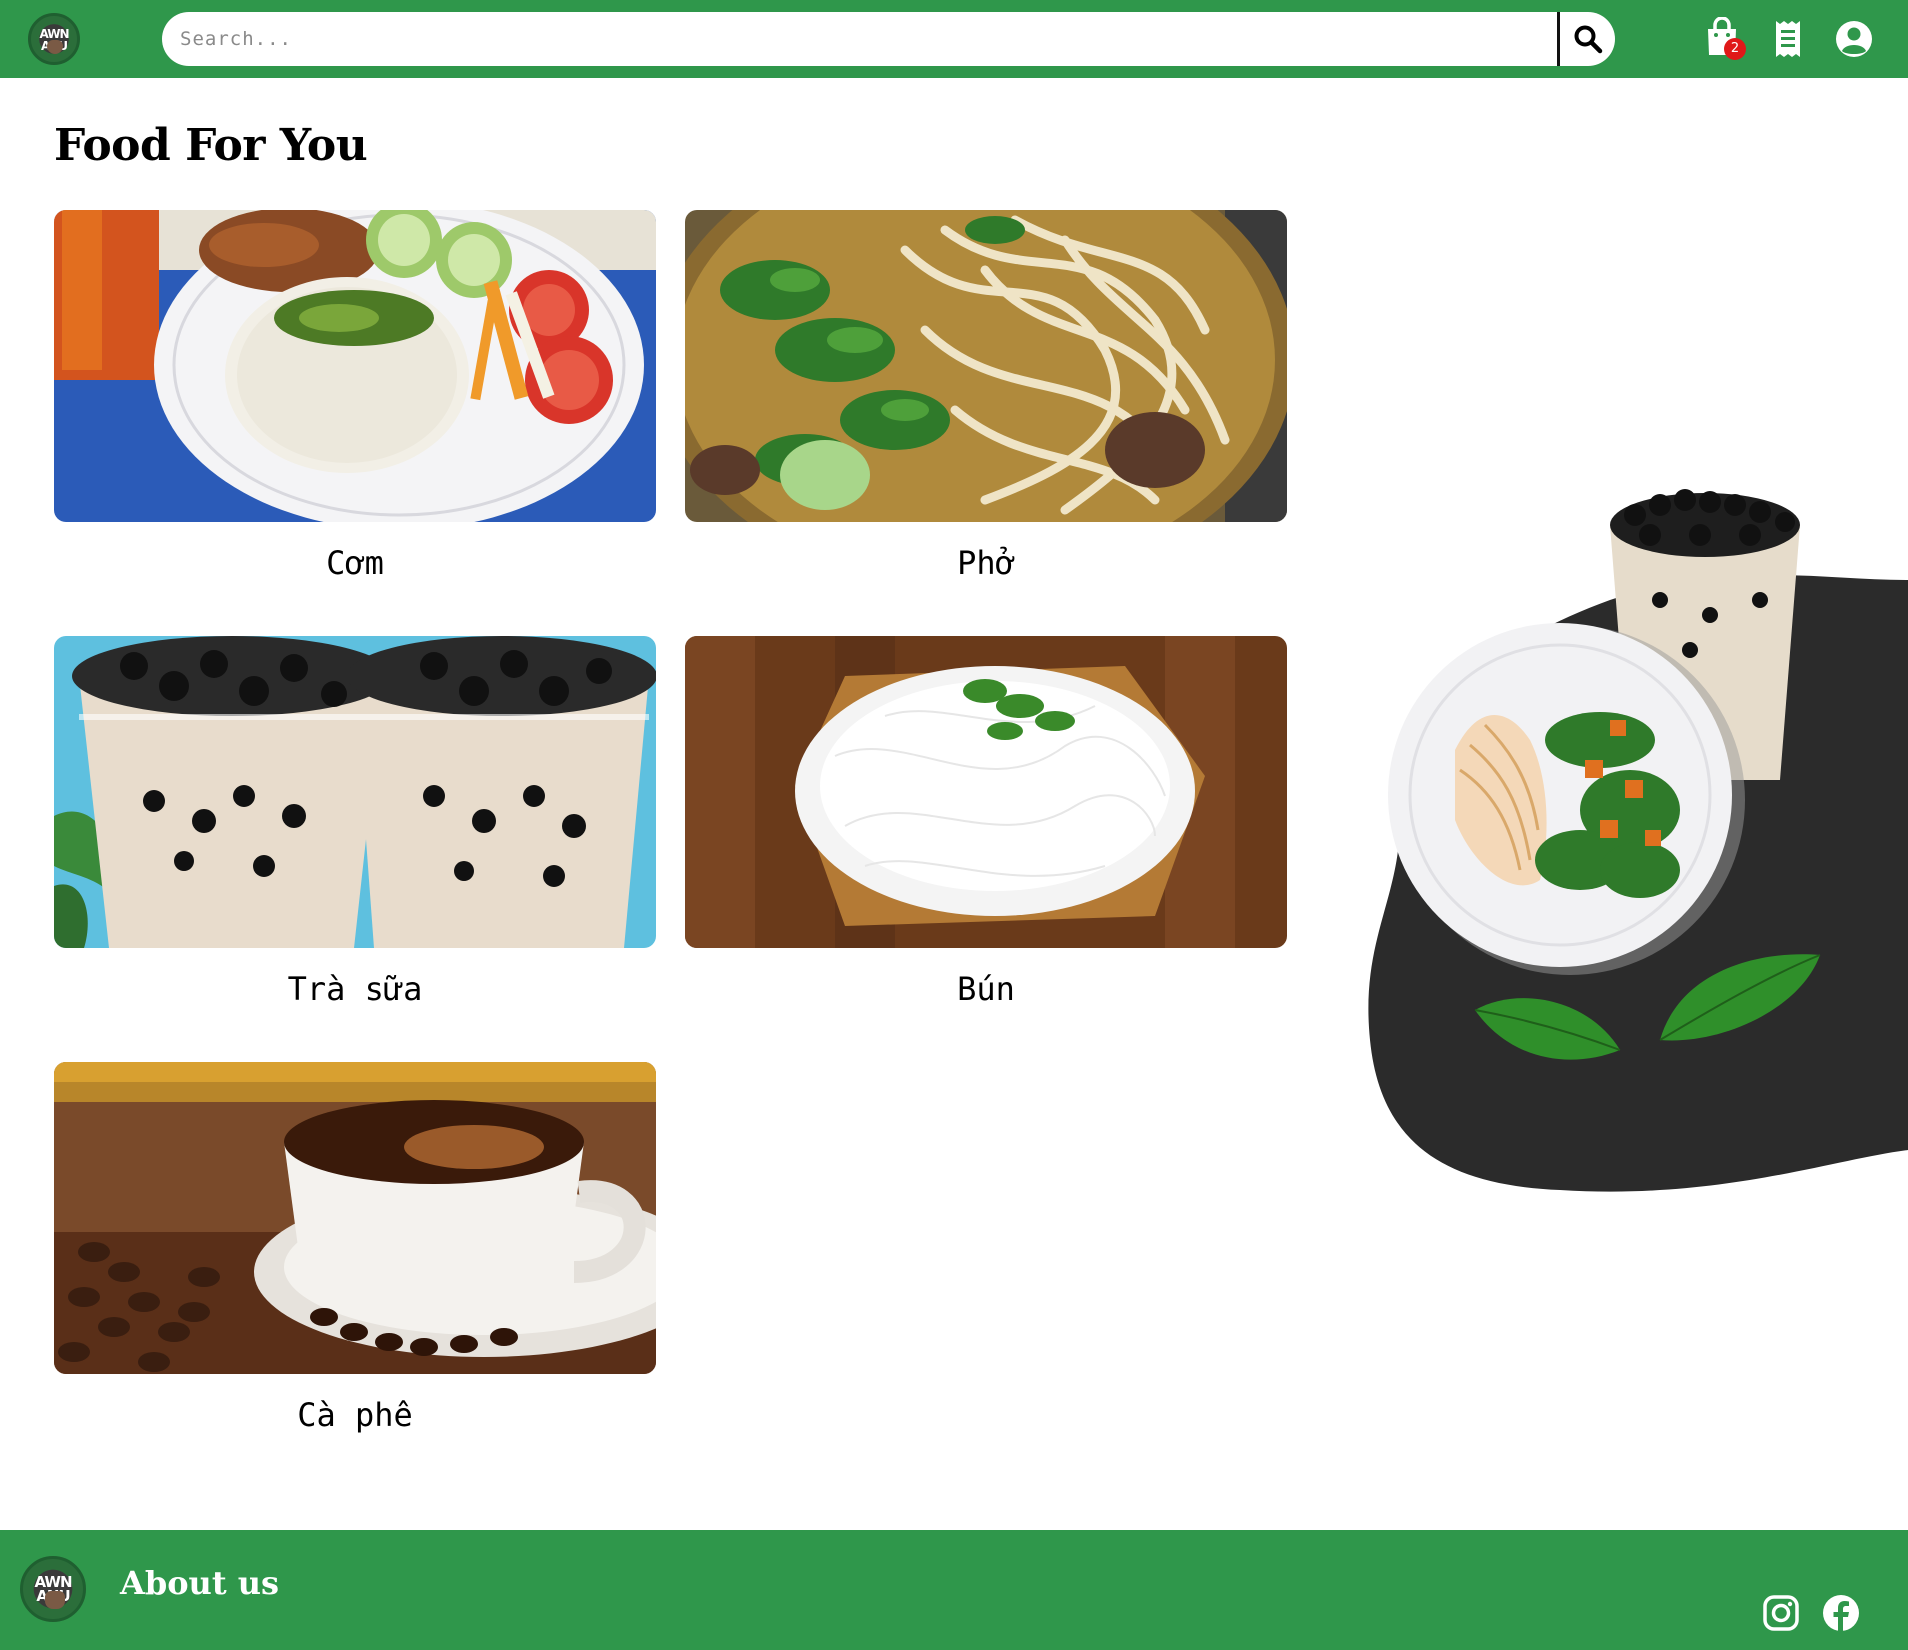 The height and width of the screenshot is (1650, 1908). What do you see at coordinates (986, 366) in the screenshot?
I see `food-image-pho` at bounding box center [986, 366].